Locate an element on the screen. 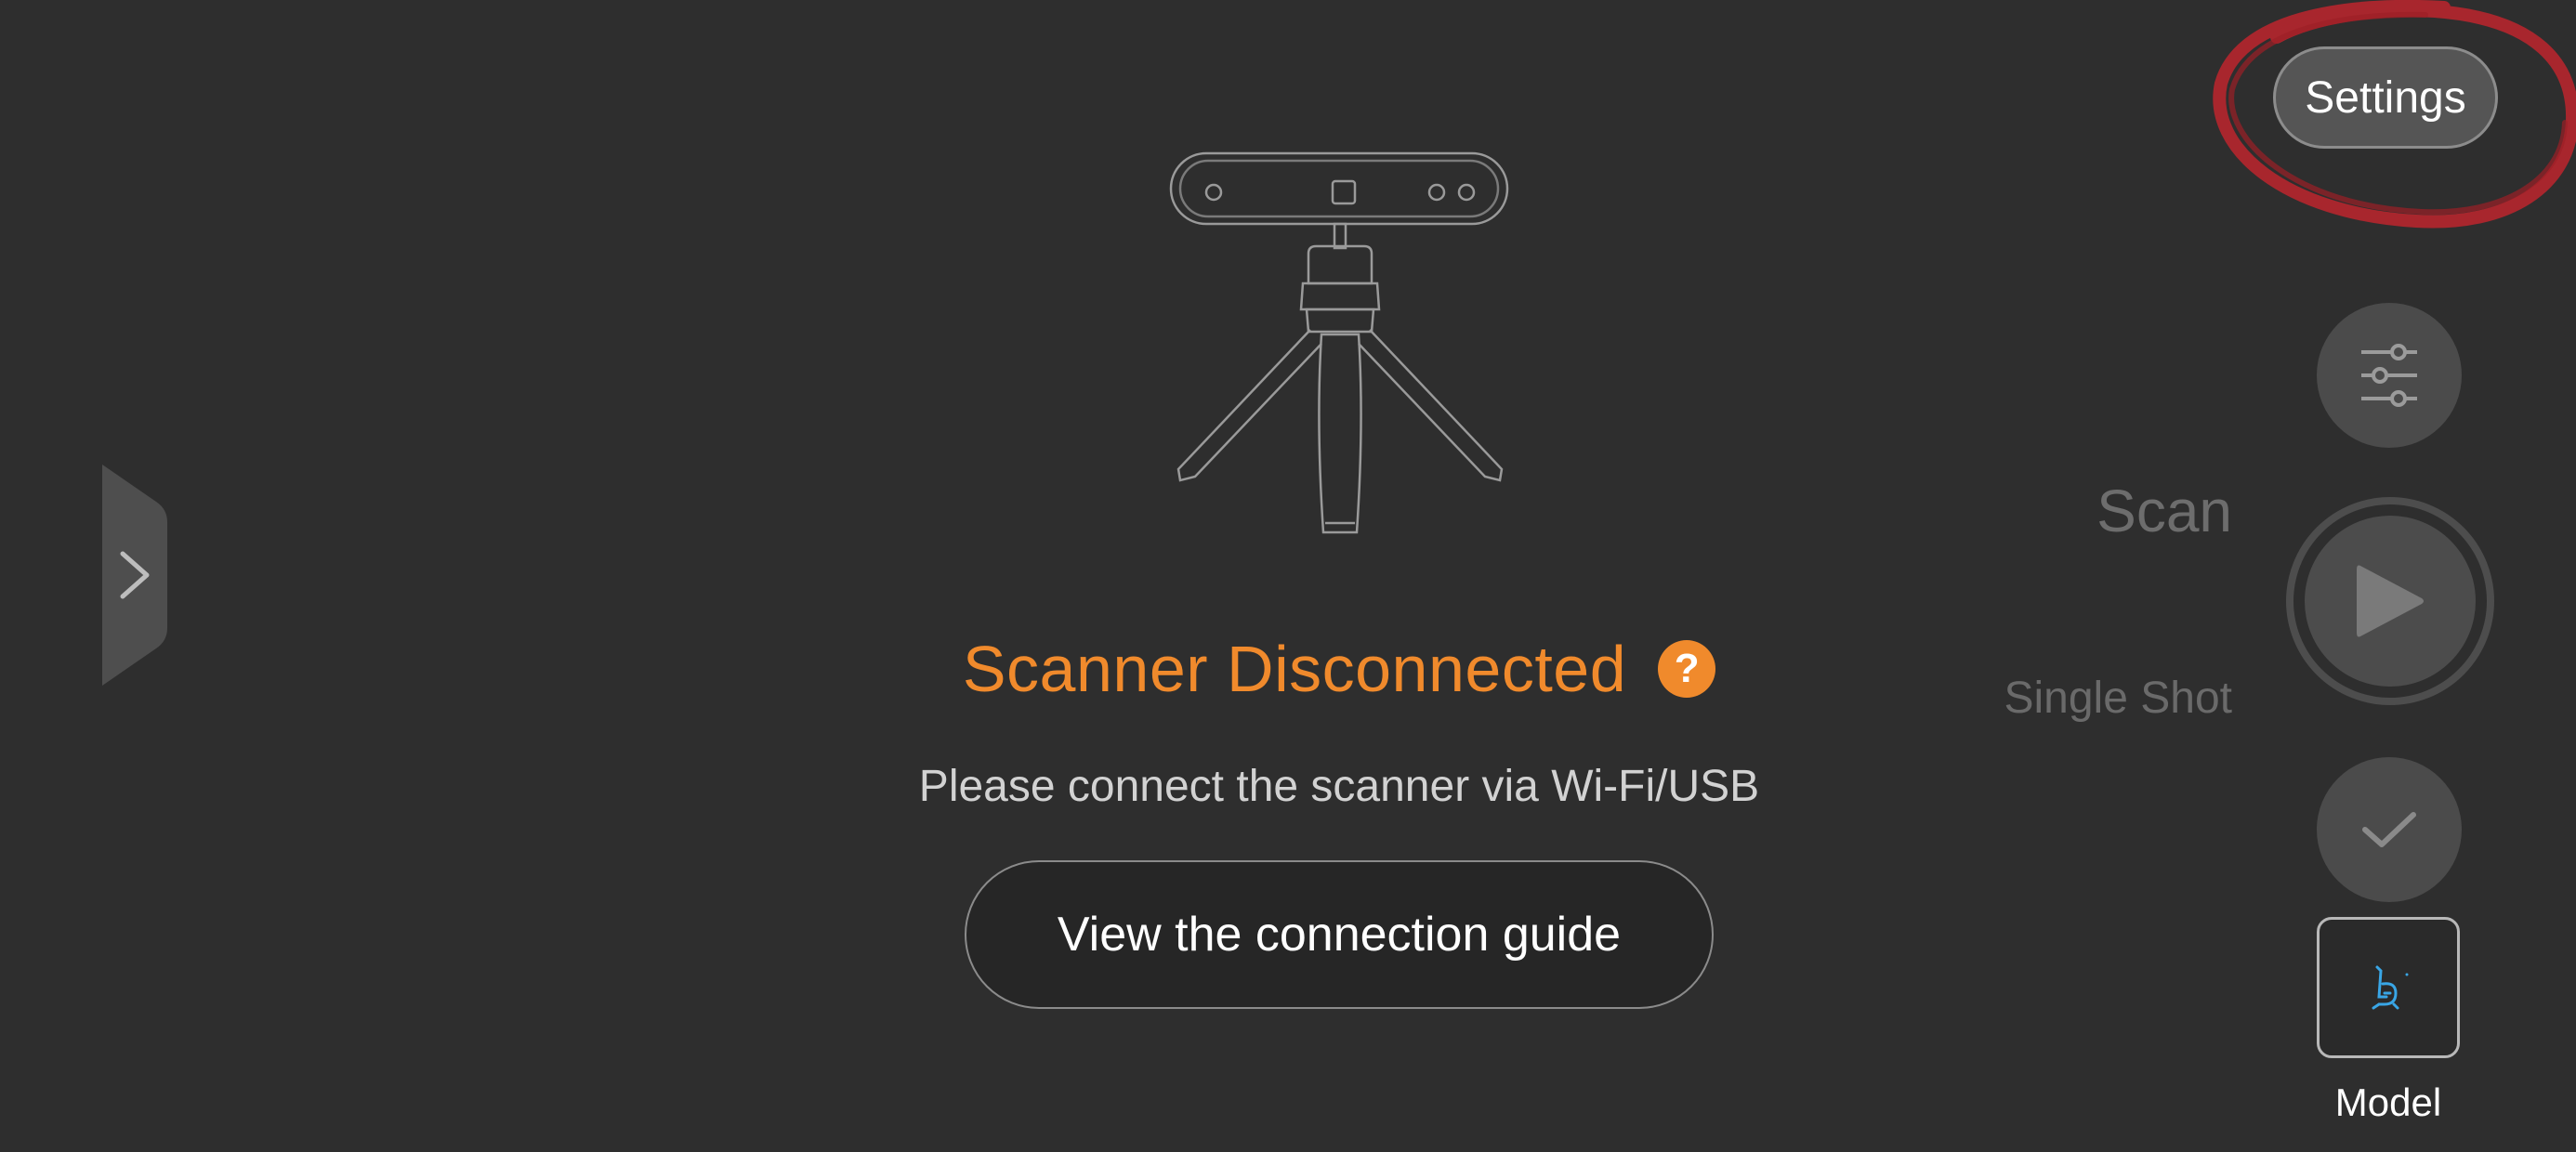 The height and width of the screenshot is (1152, 2576). sliders-icon is located at coordinates (2389, 375).